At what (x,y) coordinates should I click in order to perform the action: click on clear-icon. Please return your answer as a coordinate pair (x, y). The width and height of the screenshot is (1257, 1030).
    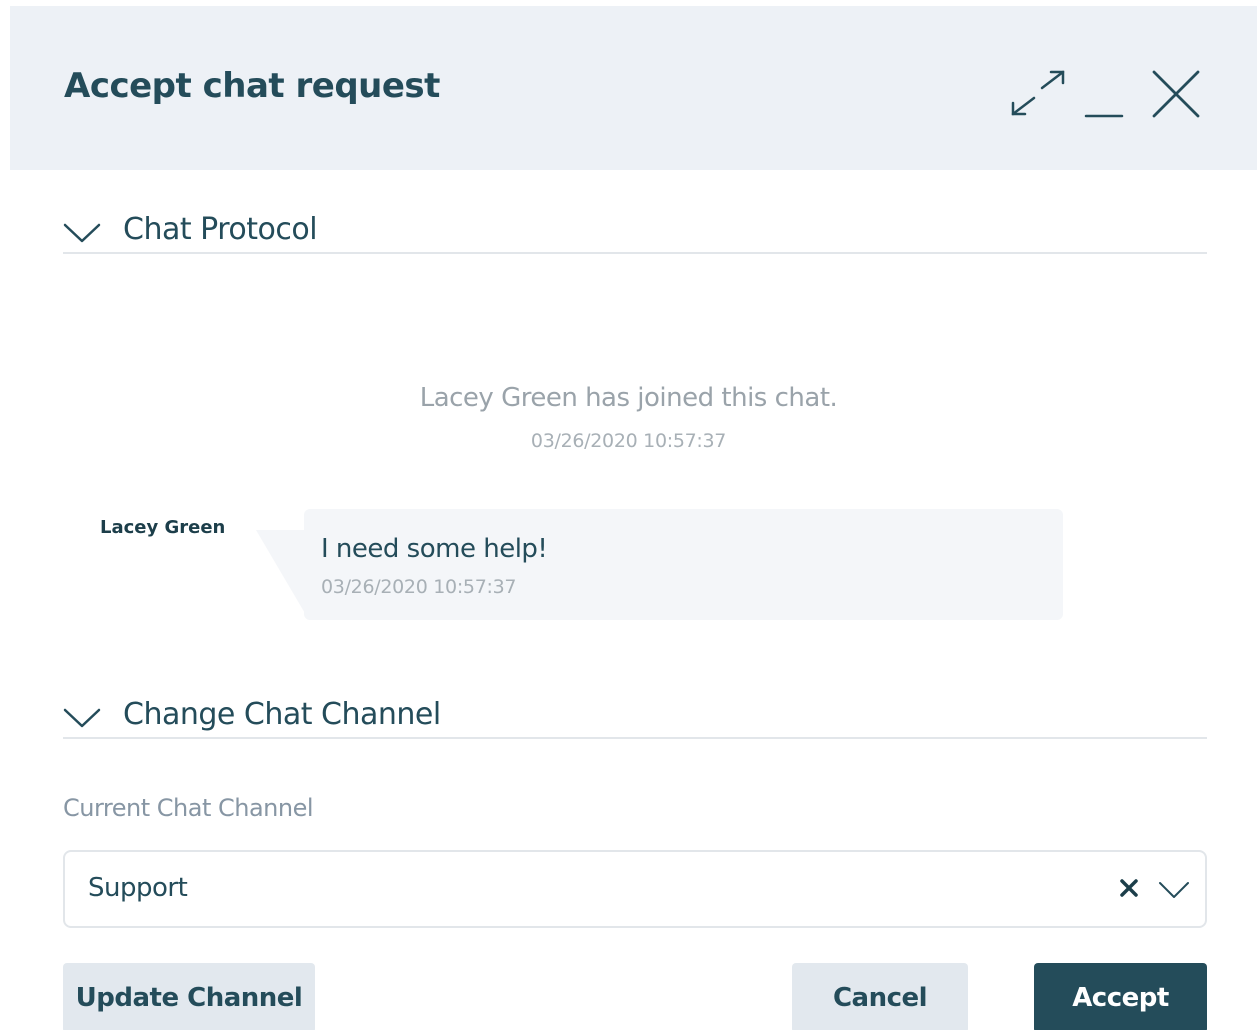
    Looking at the image, I should click on (1129, 890).